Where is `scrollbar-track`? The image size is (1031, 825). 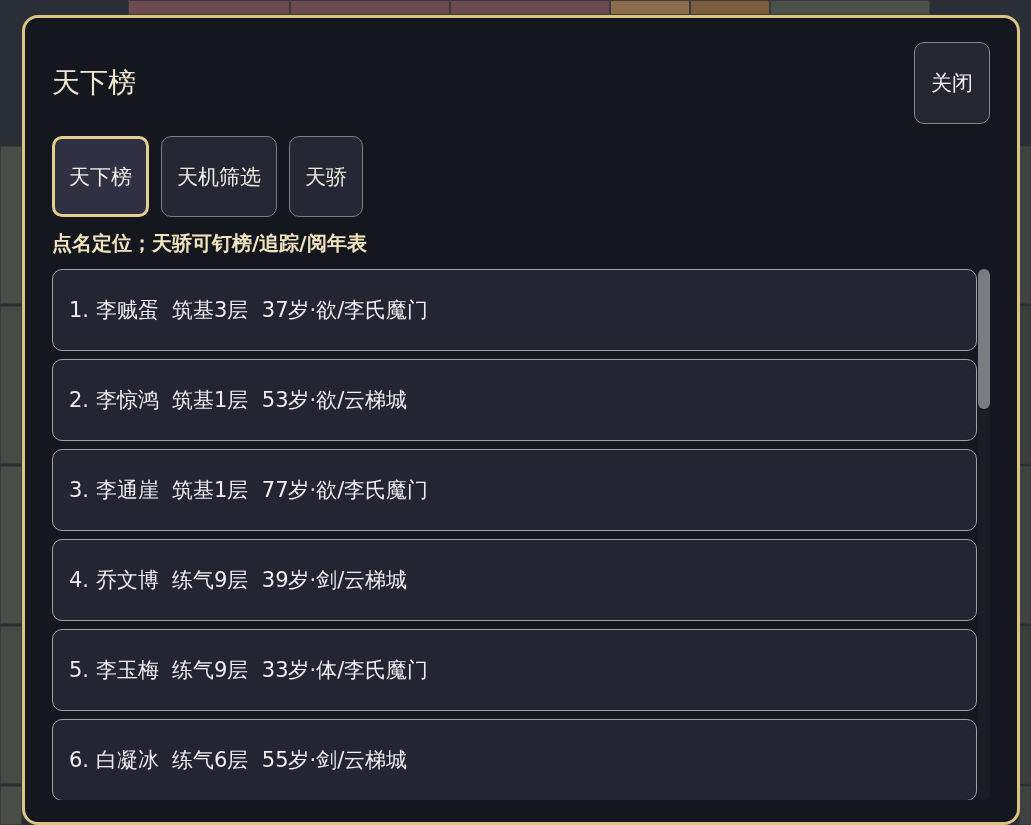 scrollbar-track is located at coordinates (984, 534).